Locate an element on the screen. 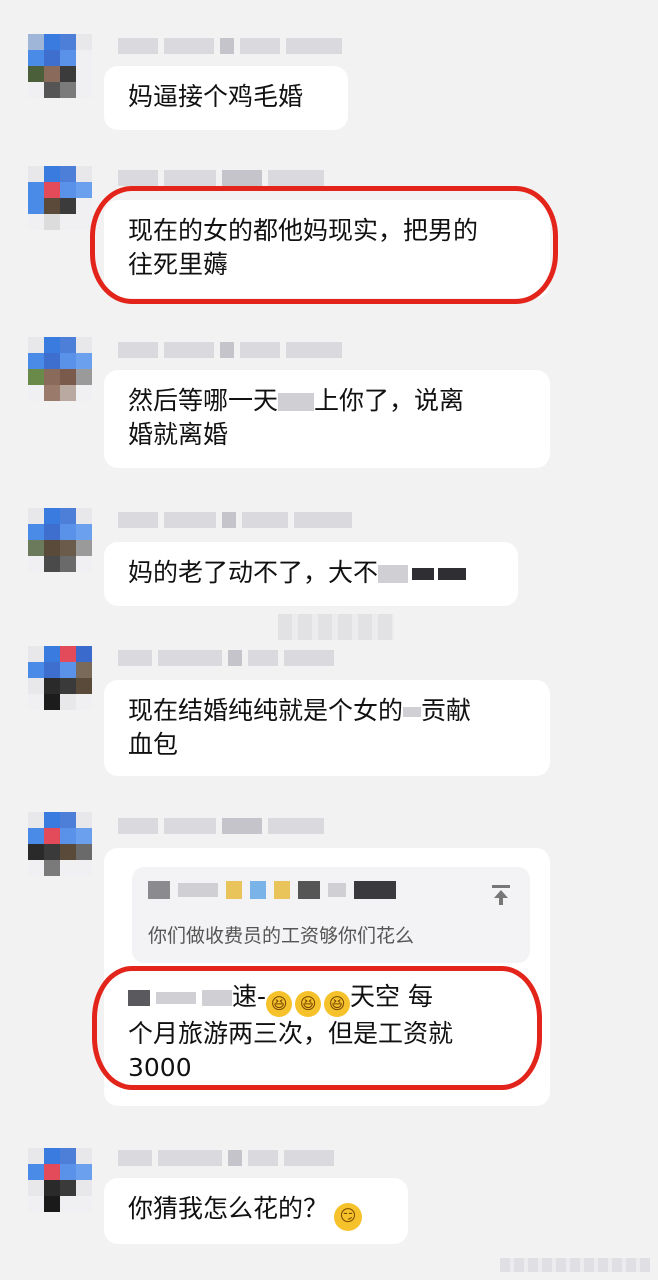 Image resolution: width=658 pixels, height=1280 pixels. message-body: 速- 😆 😆 😆 天空 每 个月旅游两三次，但是工资就 3000 is located at coordinates (290, 1032).